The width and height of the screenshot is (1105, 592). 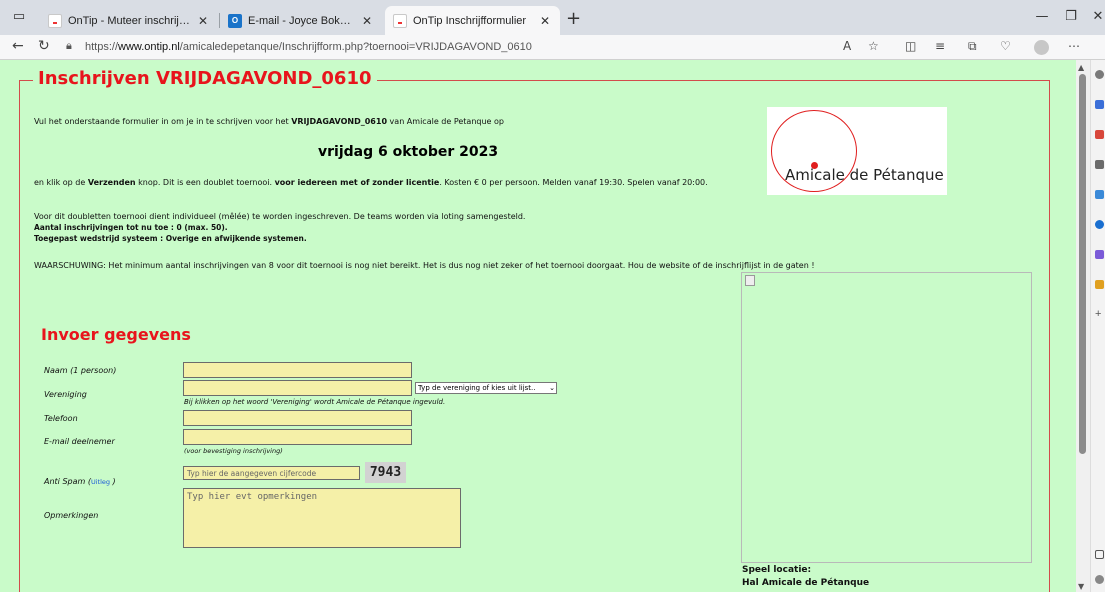 What do you see at coordinates (297, 370) in the screenshot?
I see `naam-input` at bounding box center [297, 370].